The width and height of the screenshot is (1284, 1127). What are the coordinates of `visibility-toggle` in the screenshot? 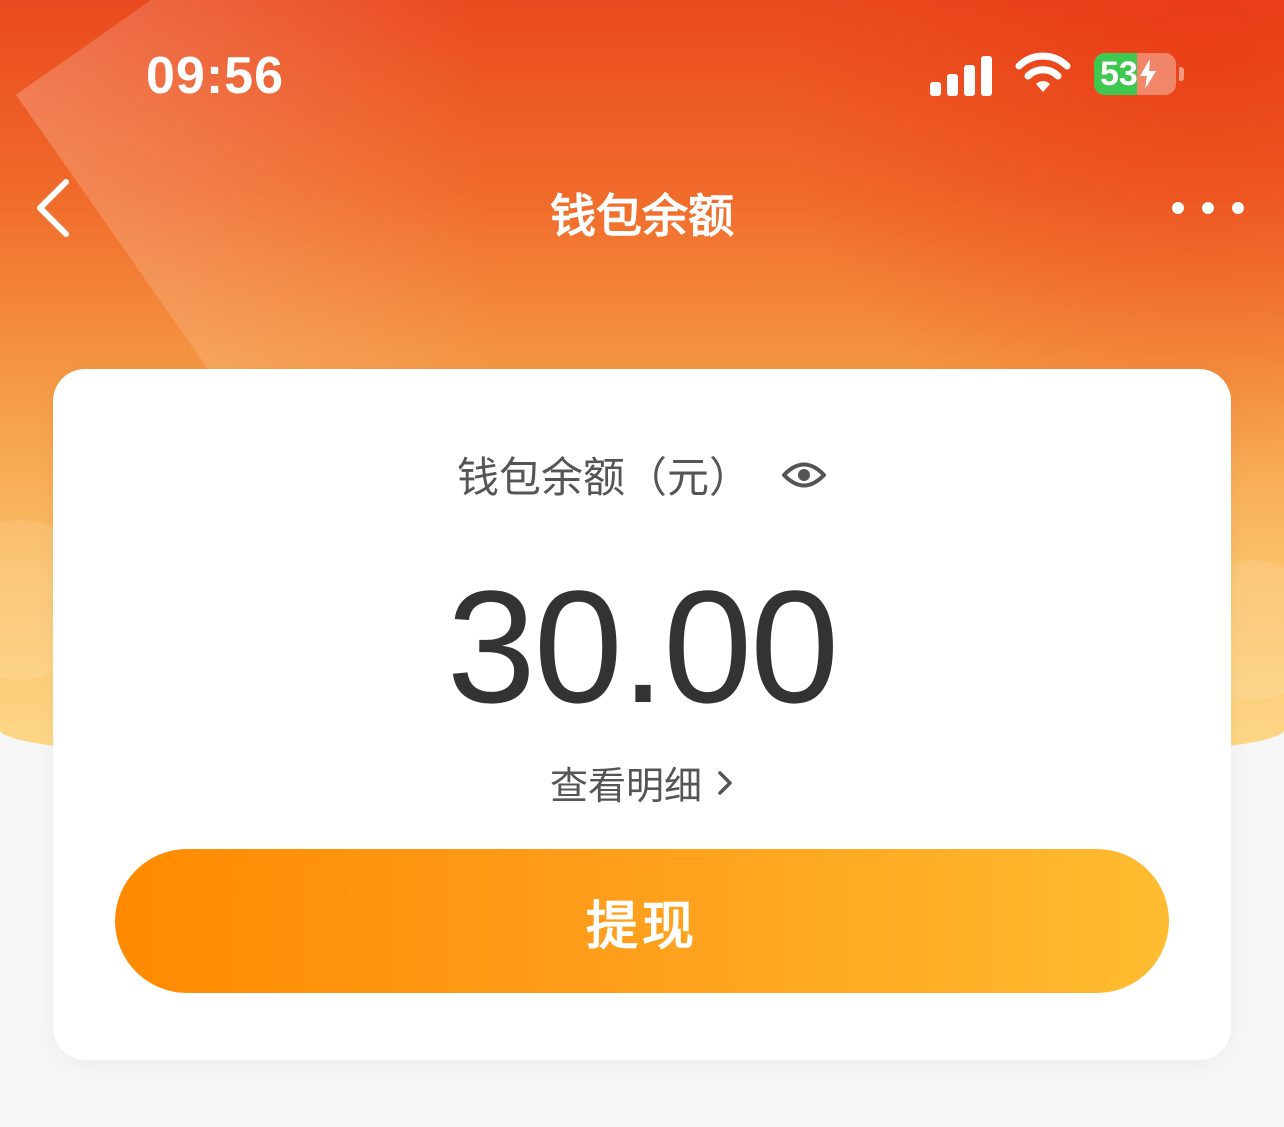 It's located at (804, 475).